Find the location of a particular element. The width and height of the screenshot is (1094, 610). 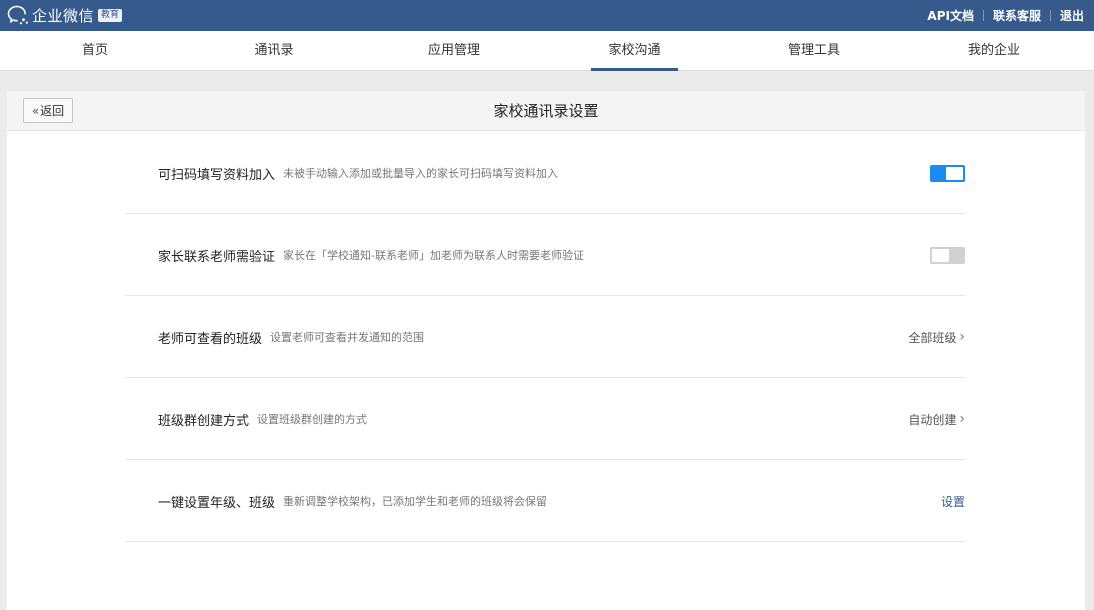

main-nav: 首页 通讯录 应用管理 家校沟通 管理工具 我的企业 is located at coordinates (547, 51).